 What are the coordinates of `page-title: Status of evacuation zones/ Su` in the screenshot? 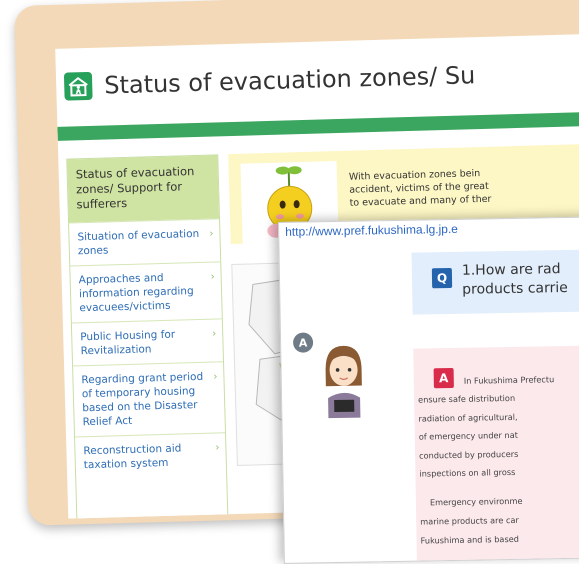 It's located at (289, 80).